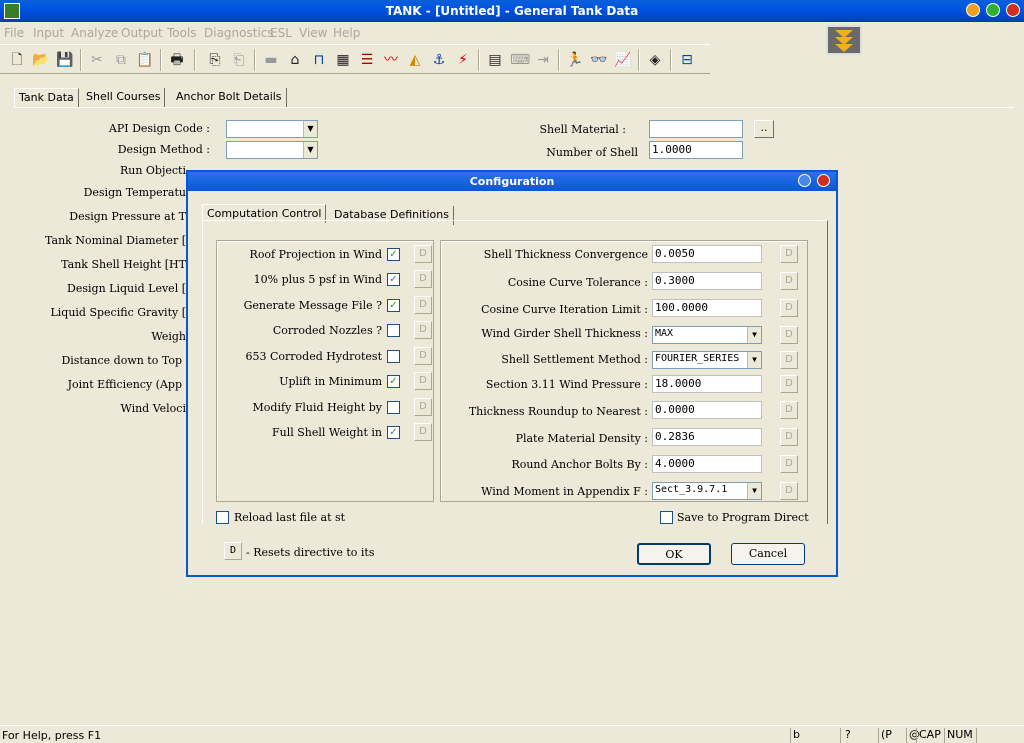 The height and width of the screenshot is (743, 1024). What do you see at coordinates (393, 279) in the screenshot?
I see `ten-percent-wind-checkbox: ✓` at bounding box center [393, 279].